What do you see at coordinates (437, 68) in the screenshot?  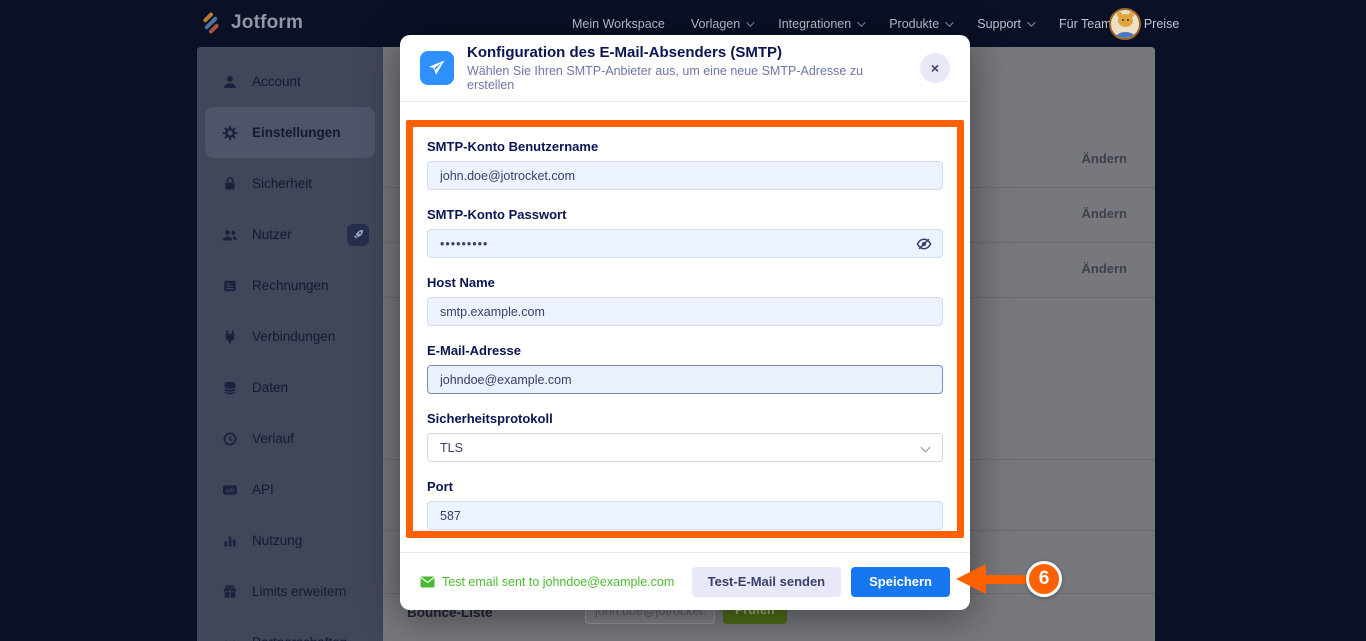 I see `paper-plane-icon` at bounding box center [437, 68].